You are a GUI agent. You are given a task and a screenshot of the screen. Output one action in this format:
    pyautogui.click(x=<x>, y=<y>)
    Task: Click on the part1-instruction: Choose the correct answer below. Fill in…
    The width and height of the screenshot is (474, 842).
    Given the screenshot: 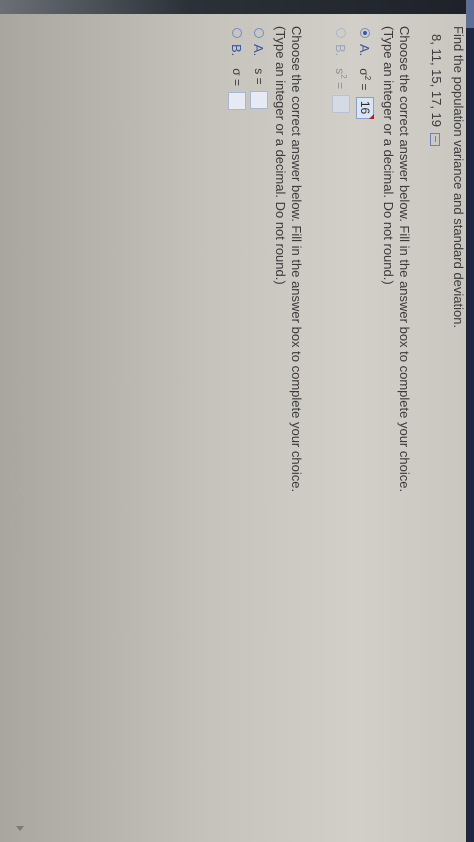 What is the action you would take?
    pyautogui.click(x=404, y=259)
    